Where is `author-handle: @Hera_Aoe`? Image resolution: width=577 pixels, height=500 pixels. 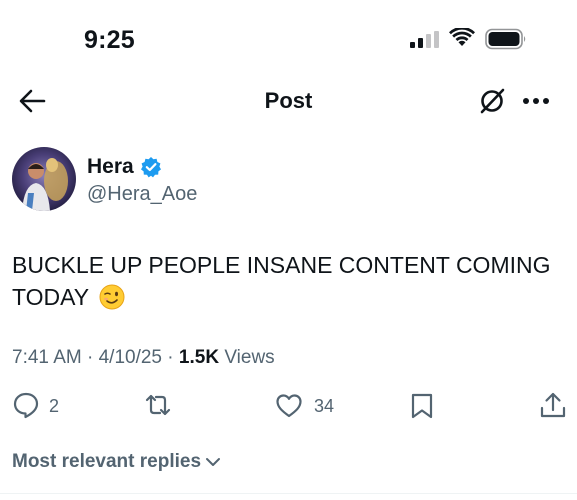 author-handle: @Hera_Aoe is located at coordinates (142, 194).